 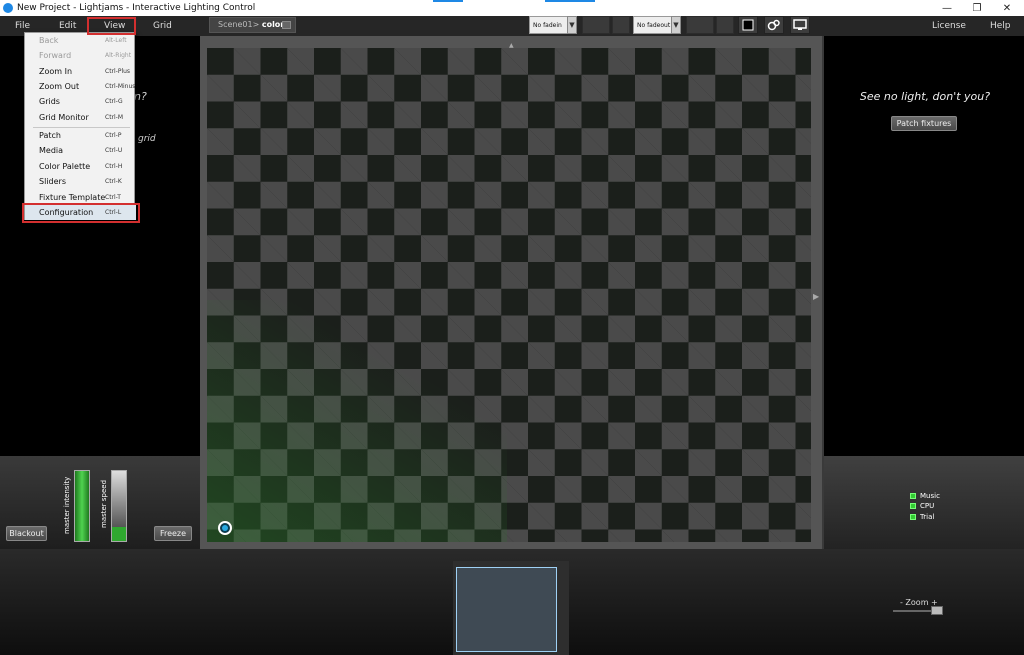 What do you see at coordinates (56, 71) in the screenshot?
I see `menu-item-label: Zoom In` at bounding box center [56, 71].